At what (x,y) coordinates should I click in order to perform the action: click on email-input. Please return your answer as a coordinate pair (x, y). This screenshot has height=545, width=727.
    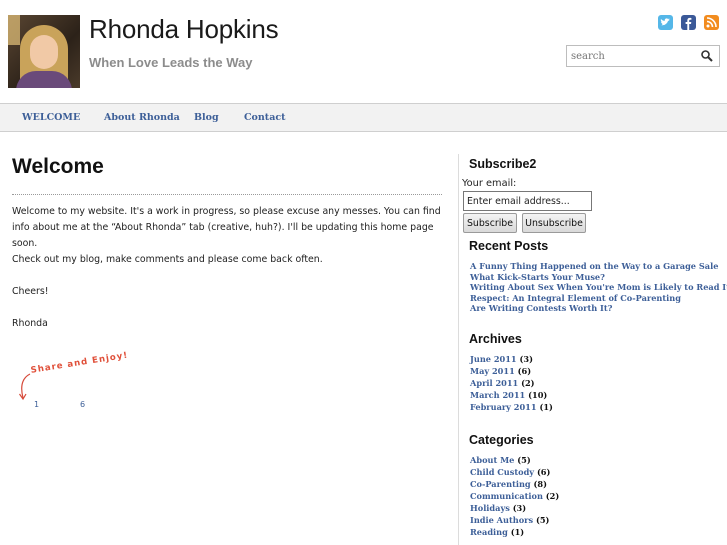
    Looking at the image, I should click on (527, 201).